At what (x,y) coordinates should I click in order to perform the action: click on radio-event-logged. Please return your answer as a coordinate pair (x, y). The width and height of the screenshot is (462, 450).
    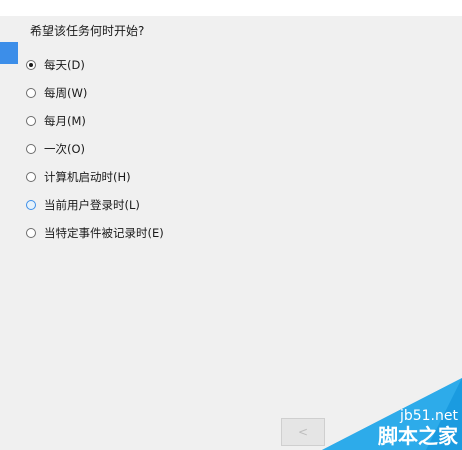
    Looking at the image, I should click on (31, 233).